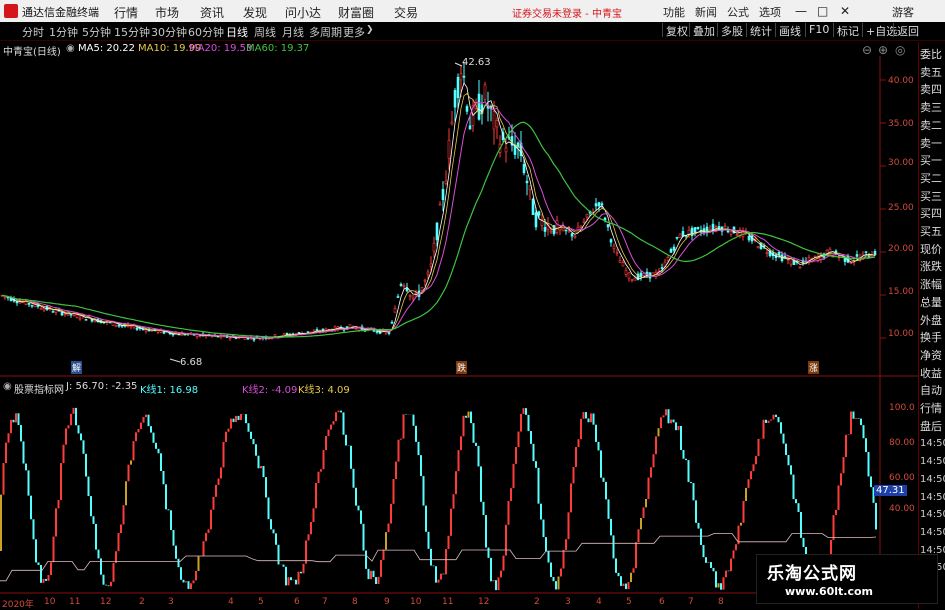  Describe the element at coordinates (167, 12) in the screenshot. I see `menu-market: 市场` at that location.